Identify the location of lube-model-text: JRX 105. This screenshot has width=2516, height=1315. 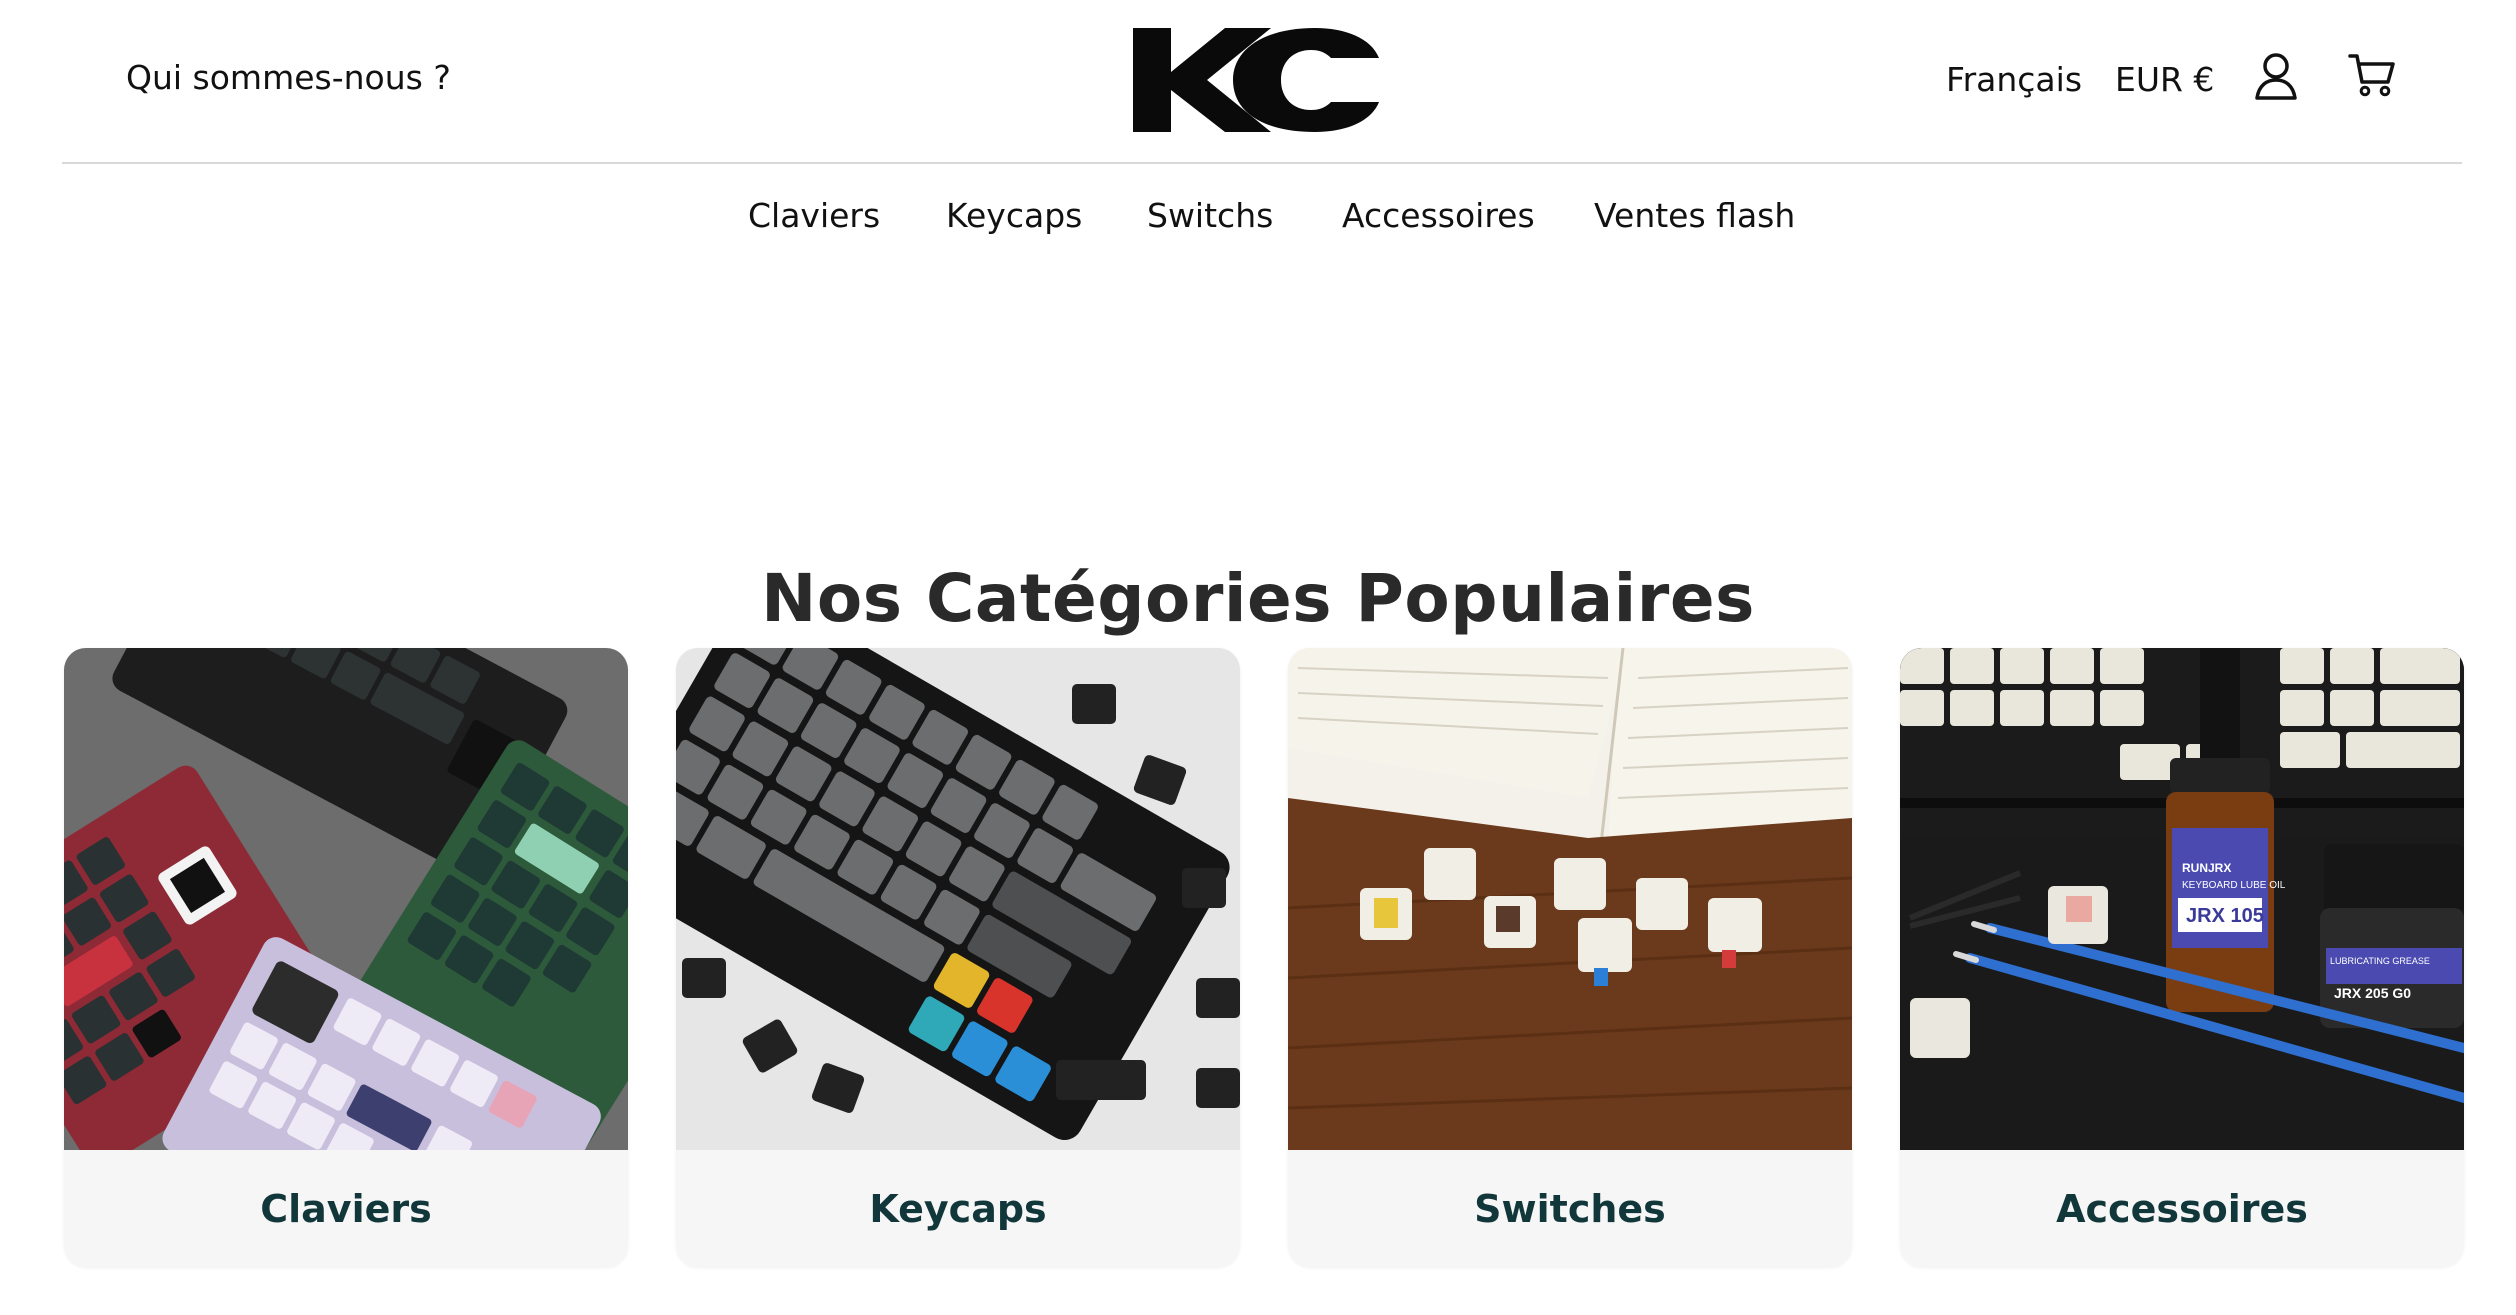
(2225, 916).